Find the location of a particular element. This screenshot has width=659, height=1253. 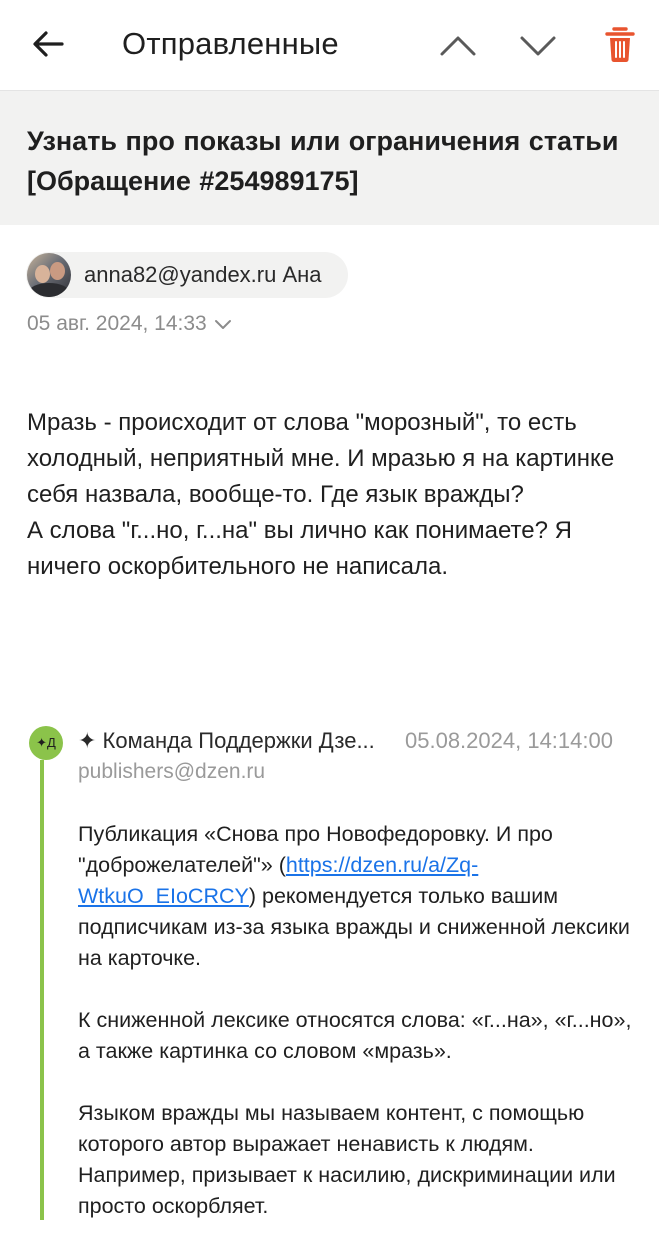

quote-avatar: ✦Д is located at coordinates (46, 743).